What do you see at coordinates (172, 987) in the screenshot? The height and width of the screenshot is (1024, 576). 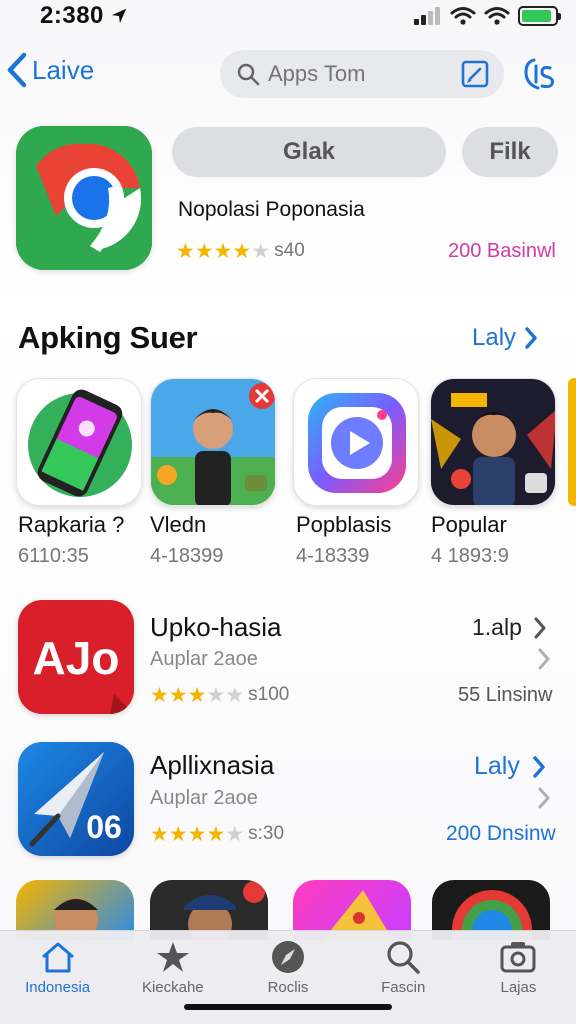 I see `tab-label: Kieckahe` at bounding box center [172, 987].